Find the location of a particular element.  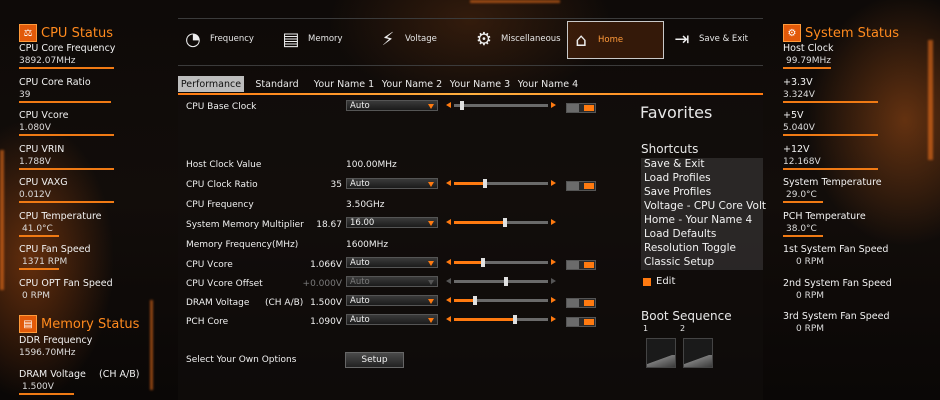

cpu-stat-value: 41.0°C is located at coordinates (37, 229).